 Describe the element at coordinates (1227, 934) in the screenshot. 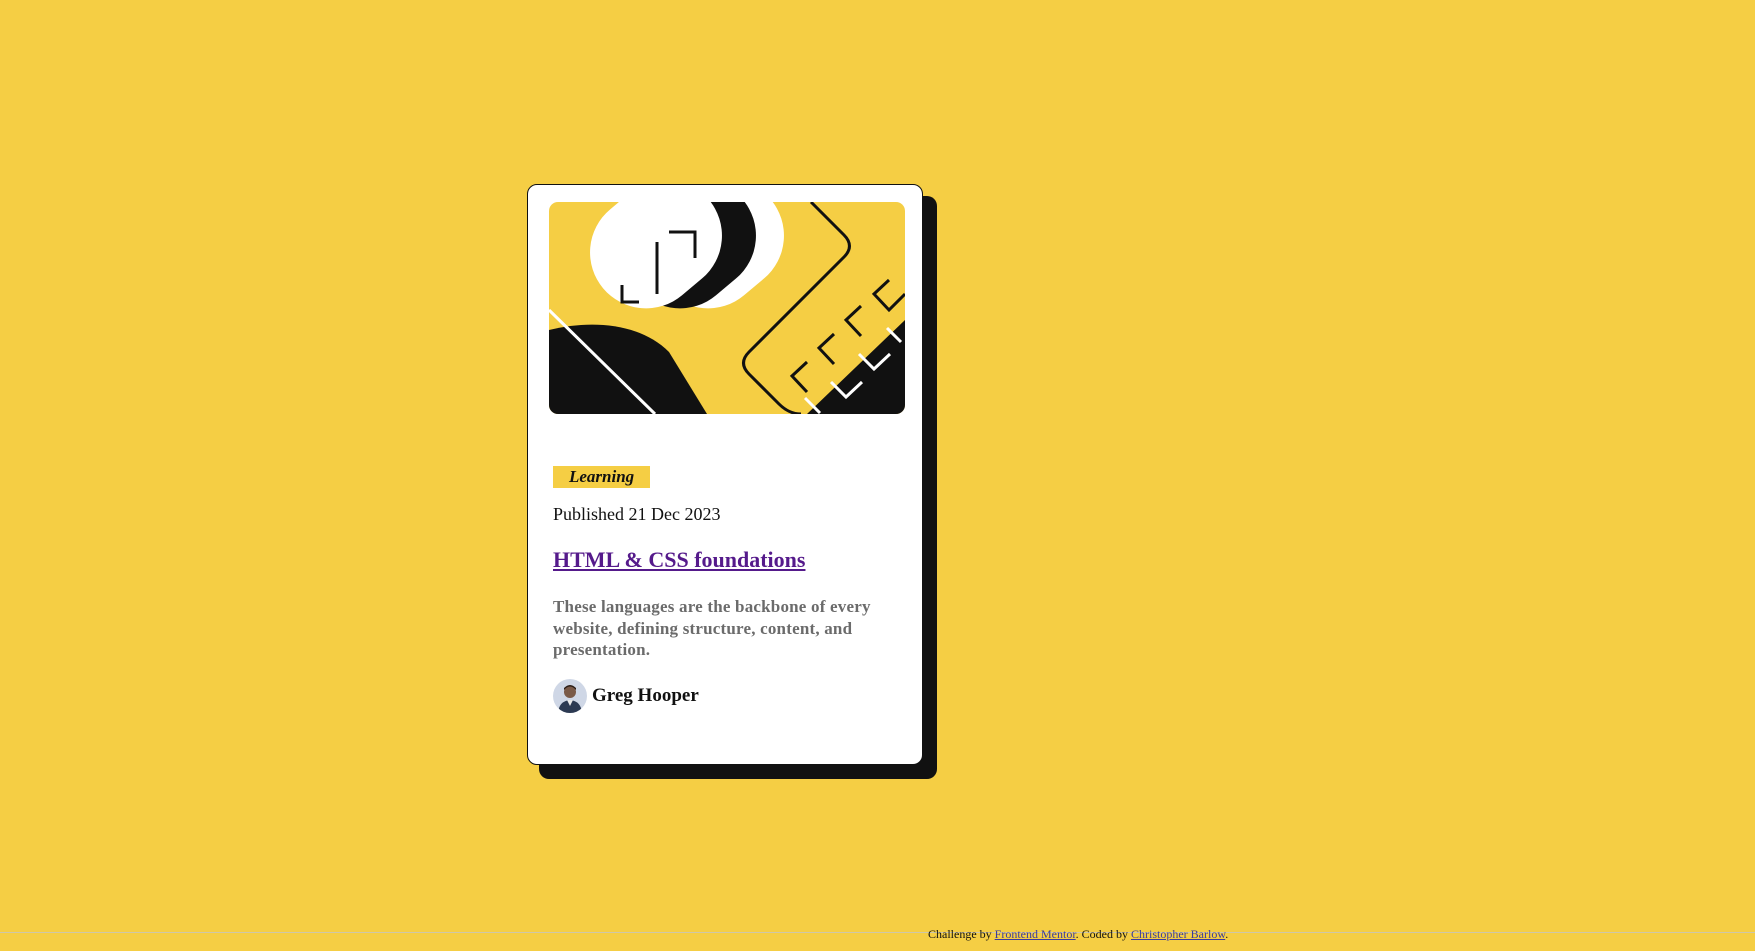

I see `attribution-suffix: .` at that location.